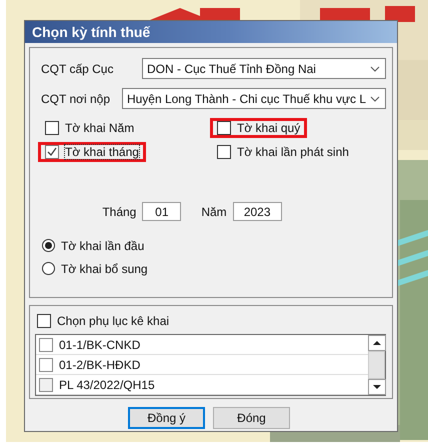 This screenshot has height=448, width=428. What do you see at coordinates (166, 418) in the screenshot?
I see `ok-button: Đồng ý` at bounding box center [166, 418].